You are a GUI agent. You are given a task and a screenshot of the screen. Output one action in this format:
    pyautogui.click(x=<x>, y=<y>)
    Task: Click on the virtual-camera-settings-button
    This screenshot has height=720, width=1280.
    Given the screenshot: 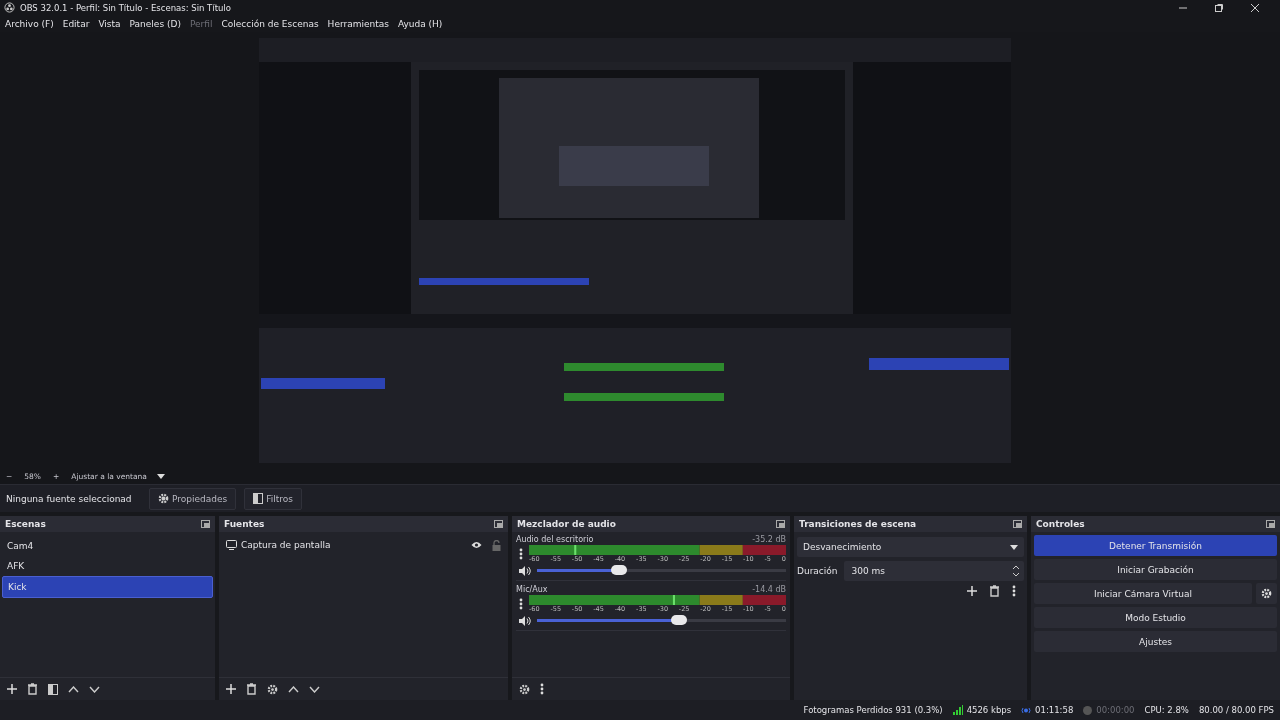 What is the action you would take?
    pyautogui.click(x=1266, y=593)
    